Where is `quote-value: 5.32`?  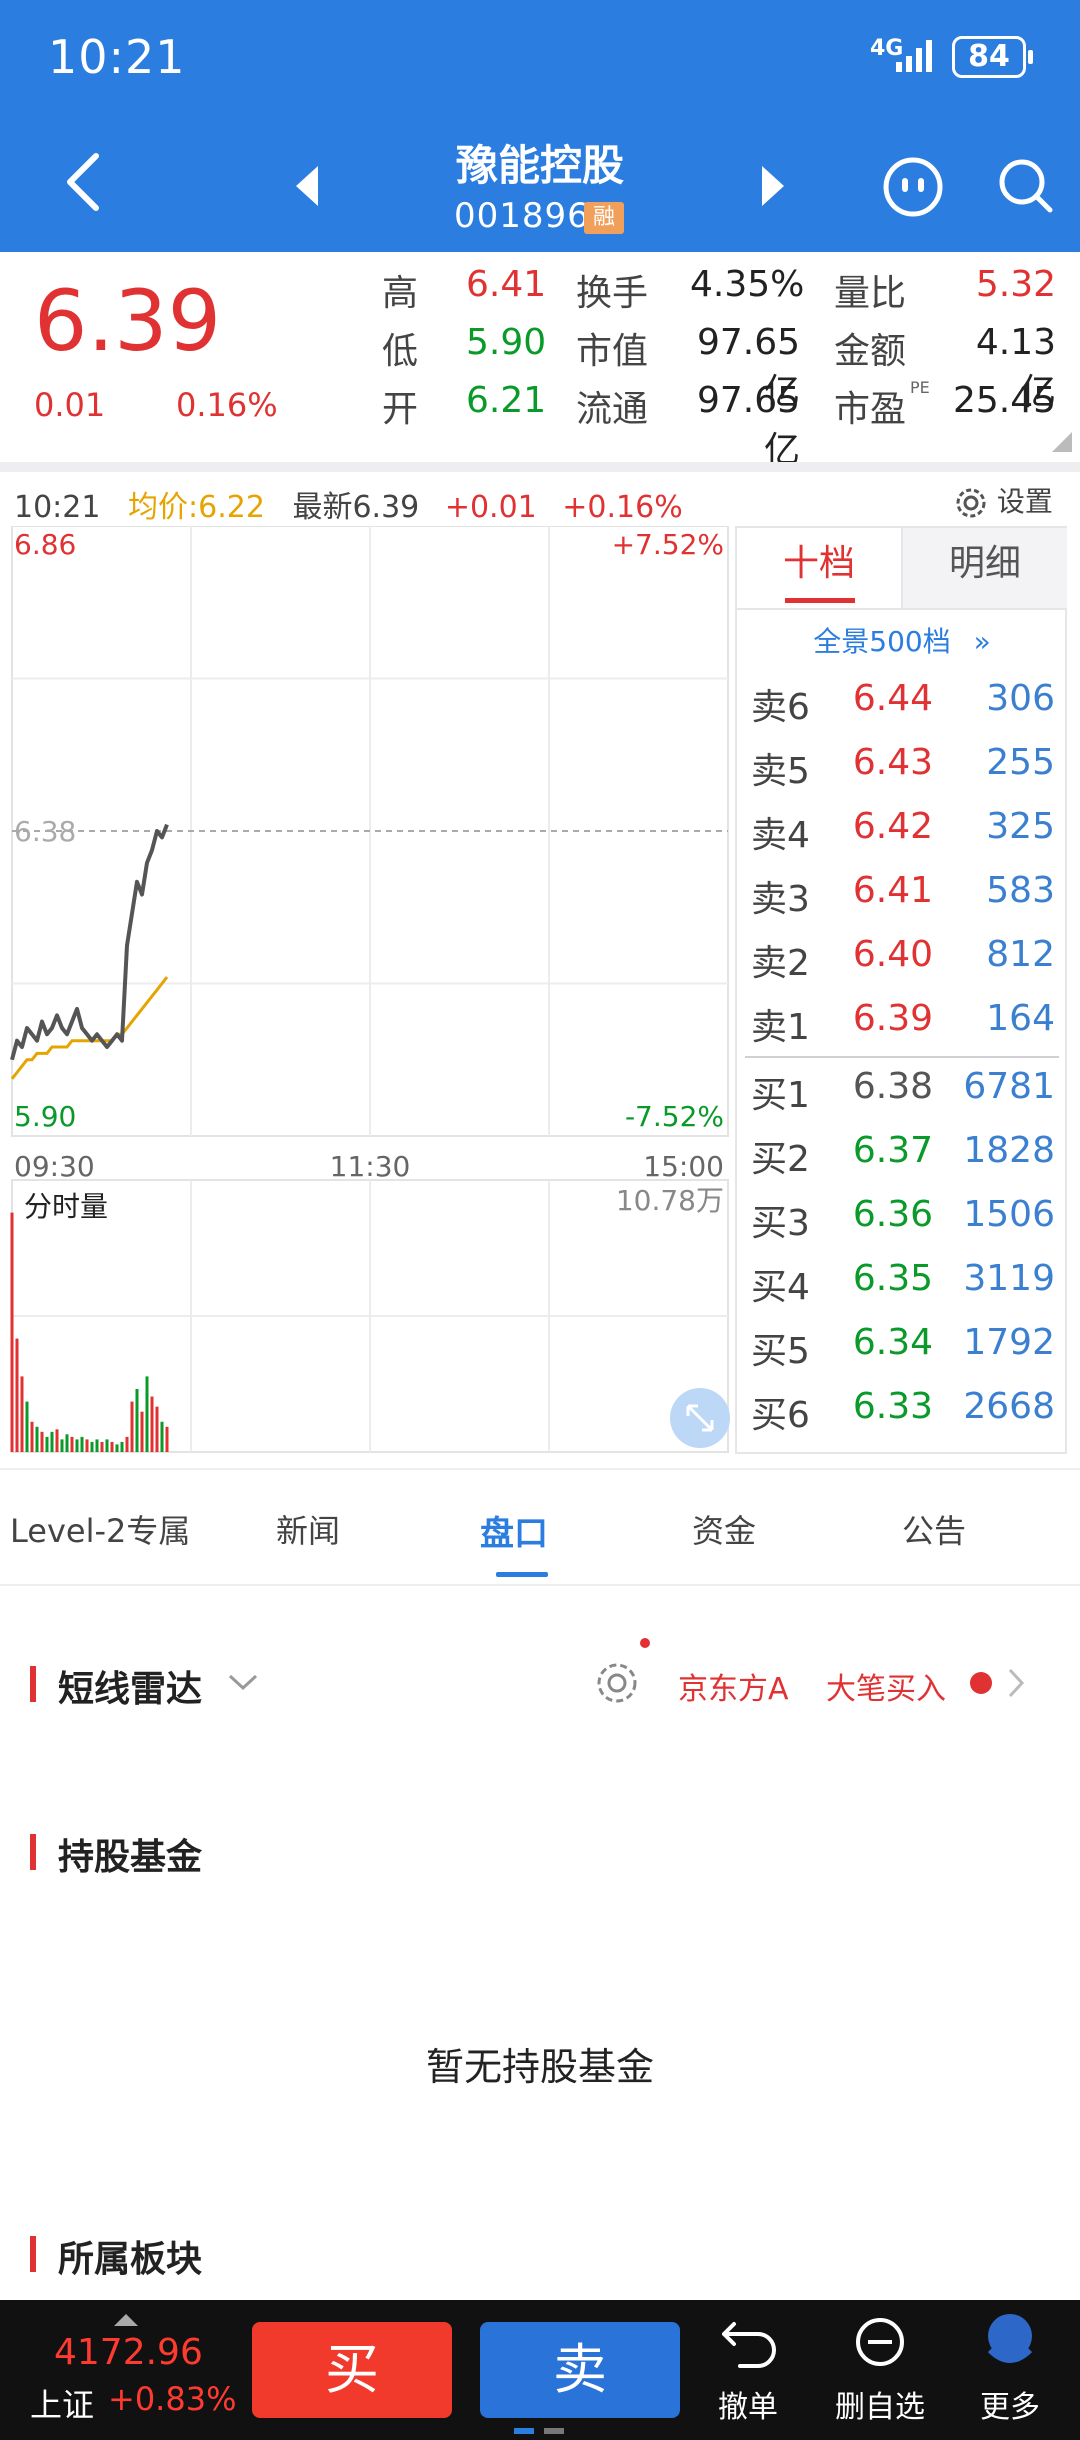
quote-value: 5.32 is located at coordinates (1015, 284).